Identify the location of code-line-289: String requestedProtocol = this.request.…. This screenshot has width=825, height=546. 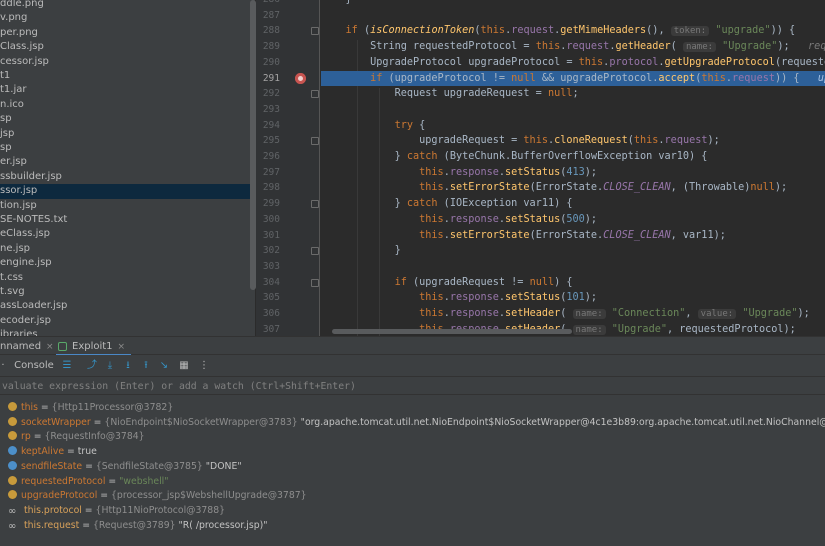
(573, 47).